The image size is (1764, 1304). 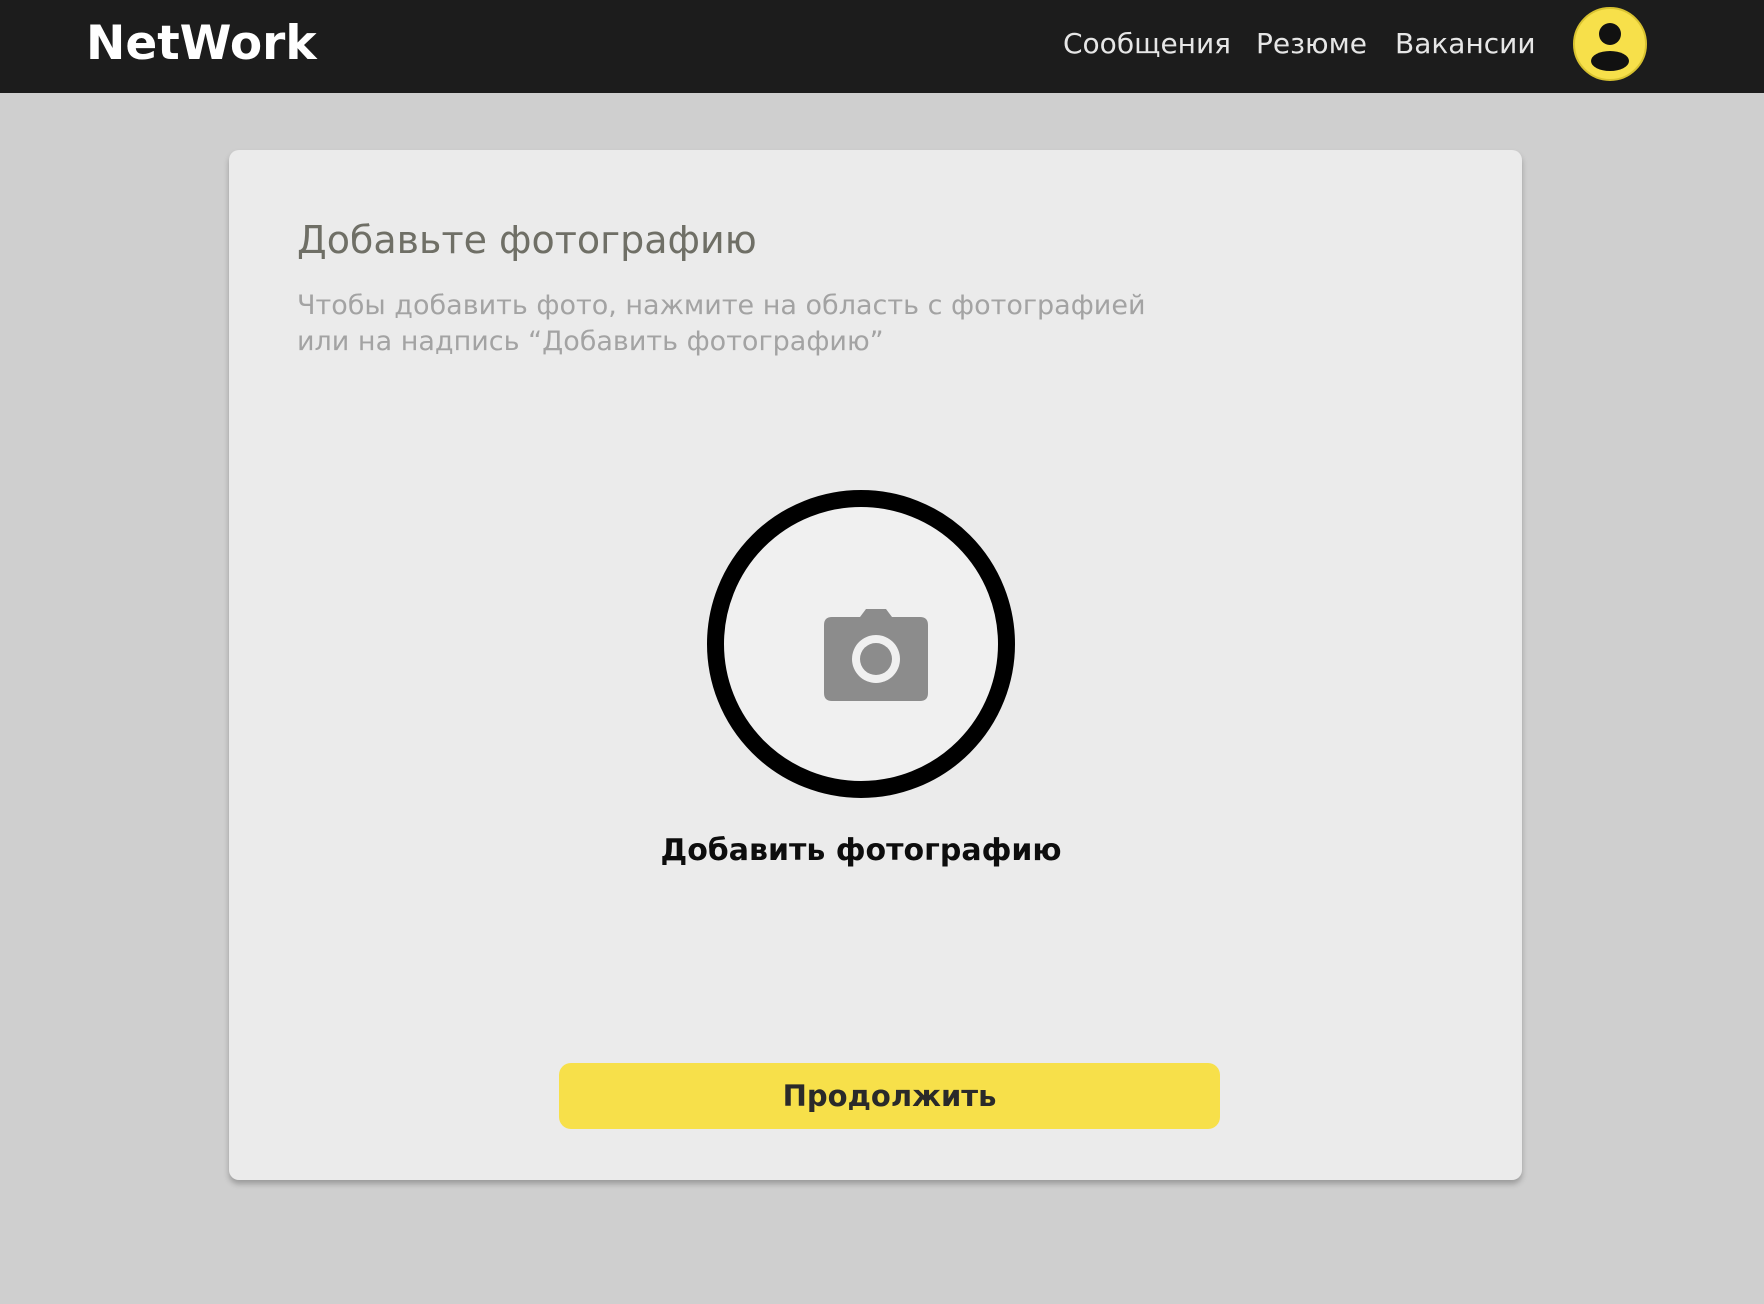 What do you see at coordinates (882, 46) in the screenshot?
I see `top-navigation-bar: NetWork Сообщения Резюме Вакансии` at bounding box center [882, 46].